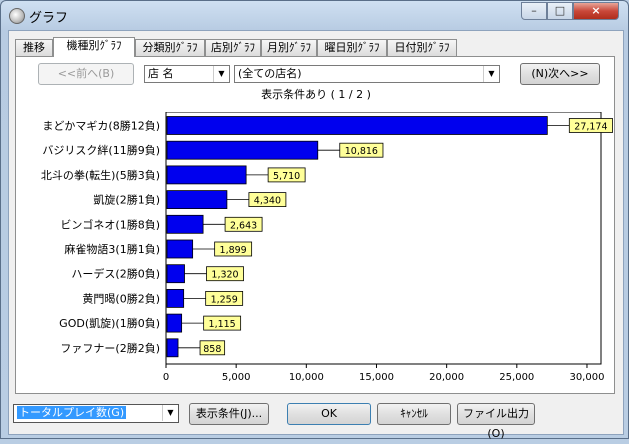 Image resolution: width=629 pixels, height=444 pixels. Describe the element at coordinates (590, 127) in the screenshot. I see `value-label: 27,174` at that location.